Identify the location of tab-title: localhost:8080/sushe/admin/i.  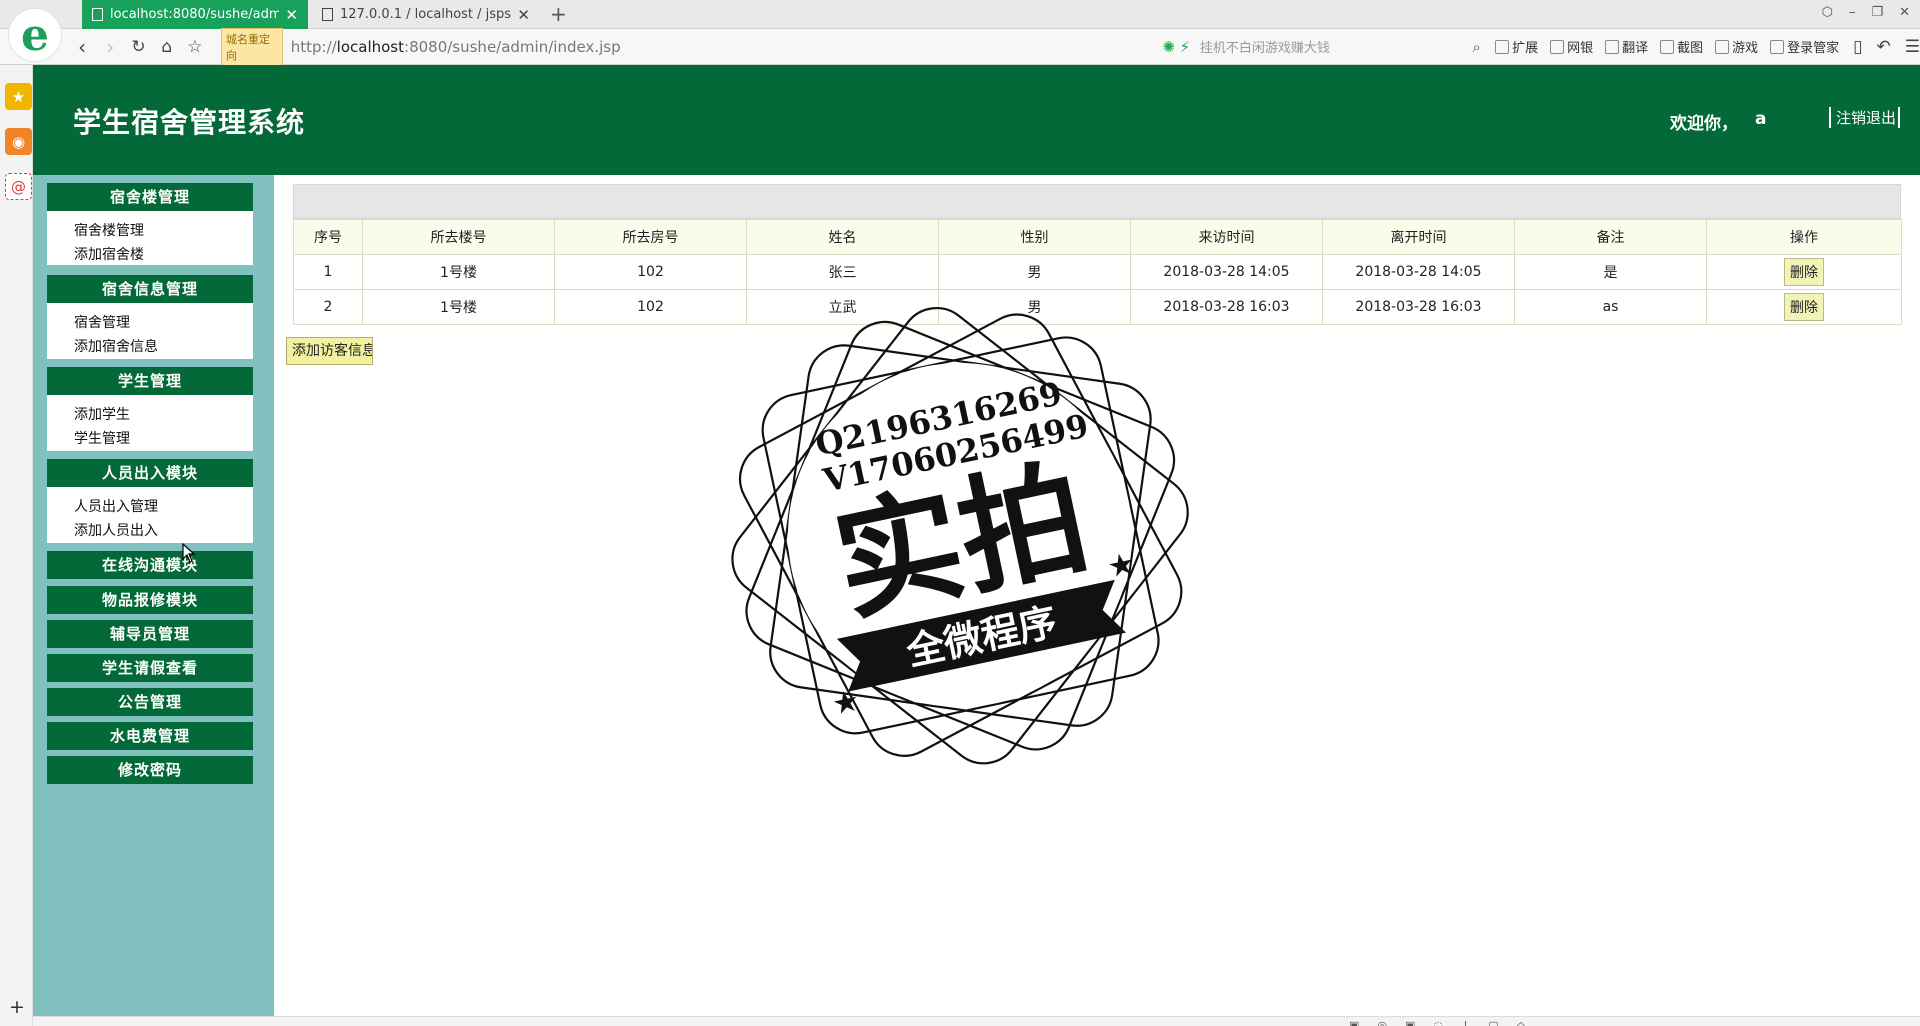
(195, 14).